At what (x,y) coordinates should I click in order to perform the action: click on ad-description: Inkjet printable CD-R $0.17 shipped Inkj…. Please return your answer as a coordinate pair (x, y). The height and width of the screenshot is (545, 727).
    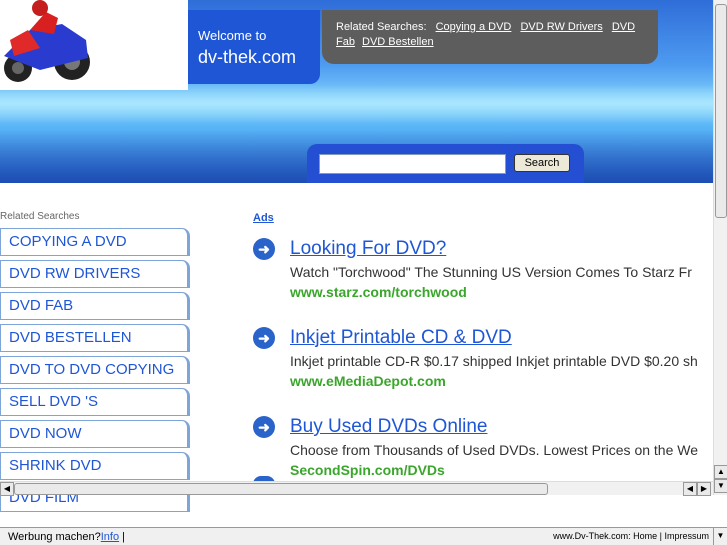
    Looking at the image, I should click on (494, 361).